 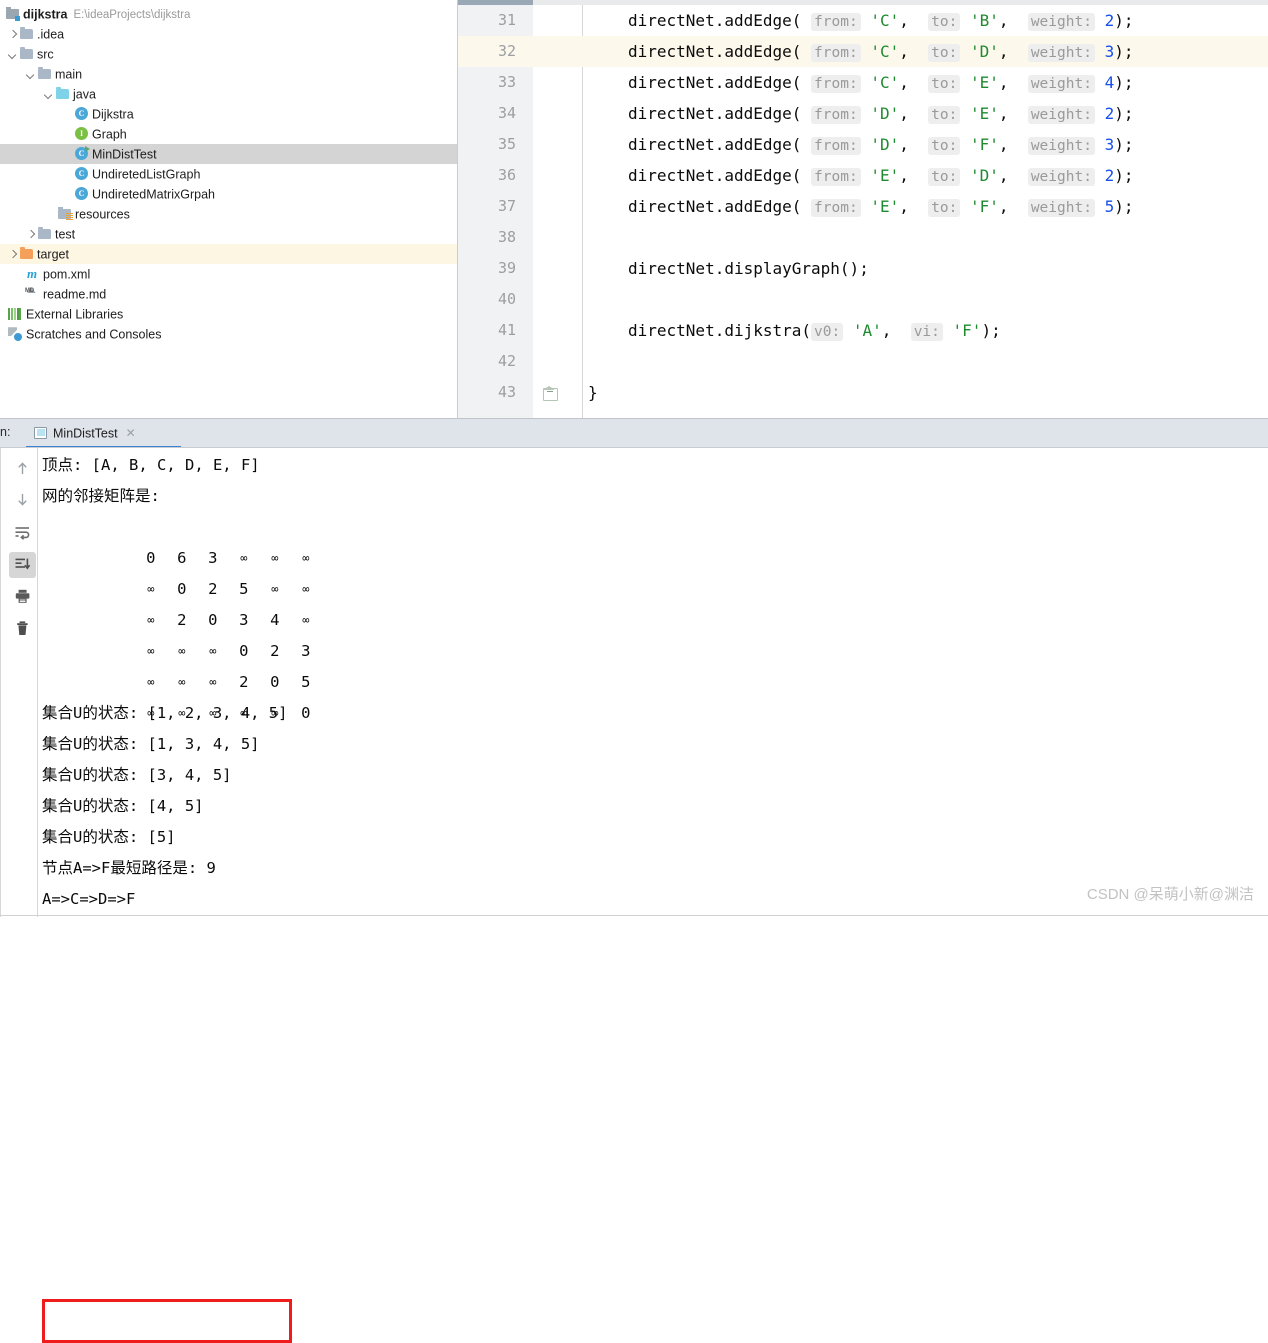 I want to click on code-string: 'F', so click(x=984, y=206).